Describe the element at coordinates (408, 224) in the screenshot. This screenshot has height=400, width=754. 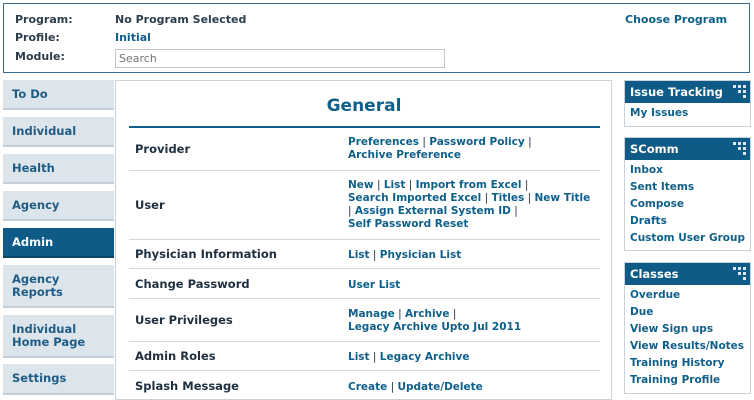
I see `link-self-password-reset: Self Password Reset` at that location.